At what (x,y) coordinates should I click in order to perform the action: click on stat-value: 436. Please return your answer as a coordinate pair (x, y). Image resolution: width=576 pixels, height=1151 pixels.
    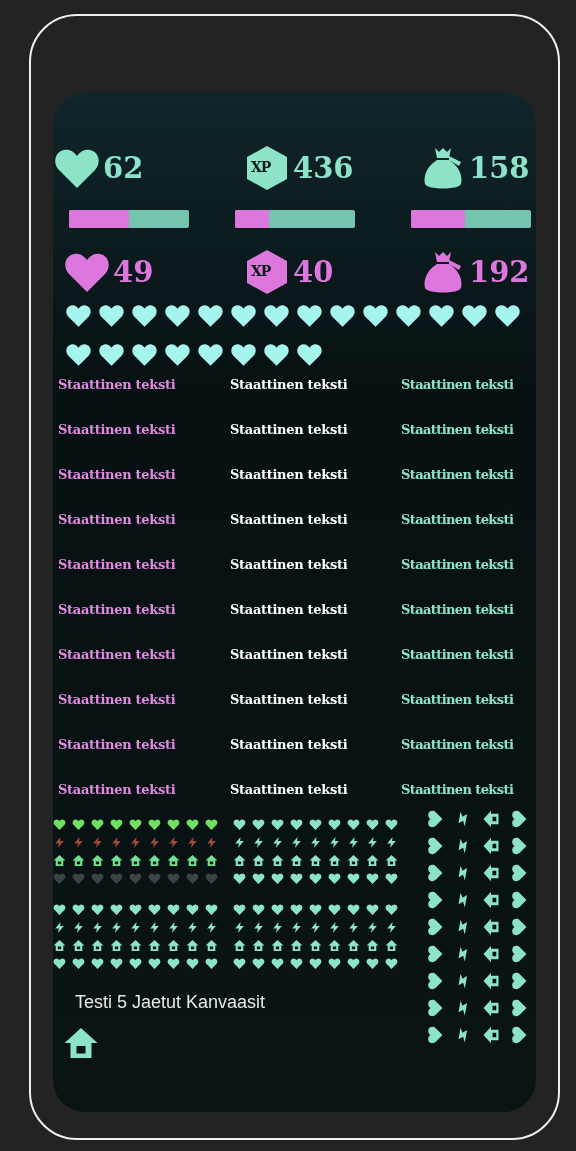
    Looking at the image, I should click on (323, 168).